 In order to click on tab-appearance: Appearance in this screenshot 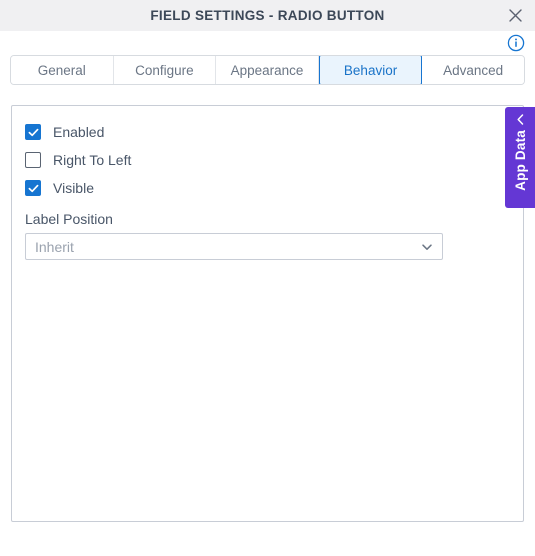, I will do `click(267, 70)`.